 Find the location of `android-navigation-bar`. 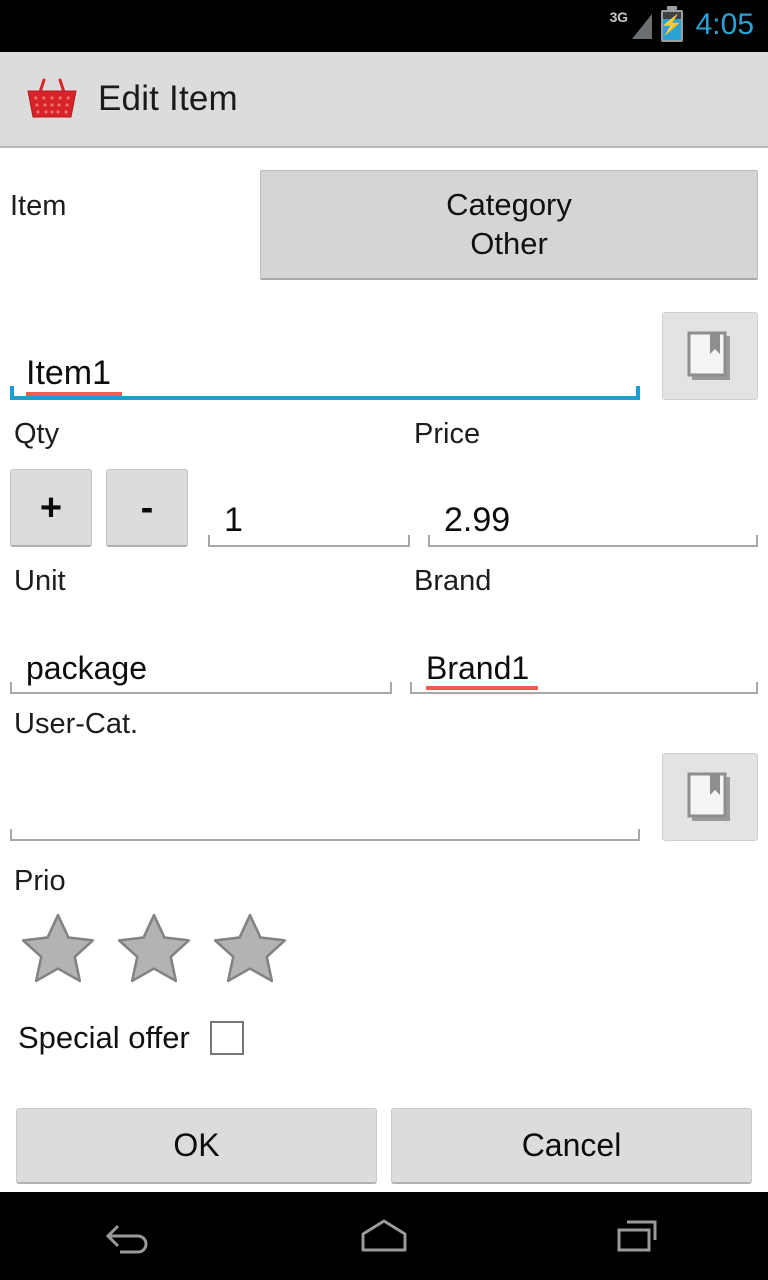

android-navigation-bar is located at coordinates (384, 1236).